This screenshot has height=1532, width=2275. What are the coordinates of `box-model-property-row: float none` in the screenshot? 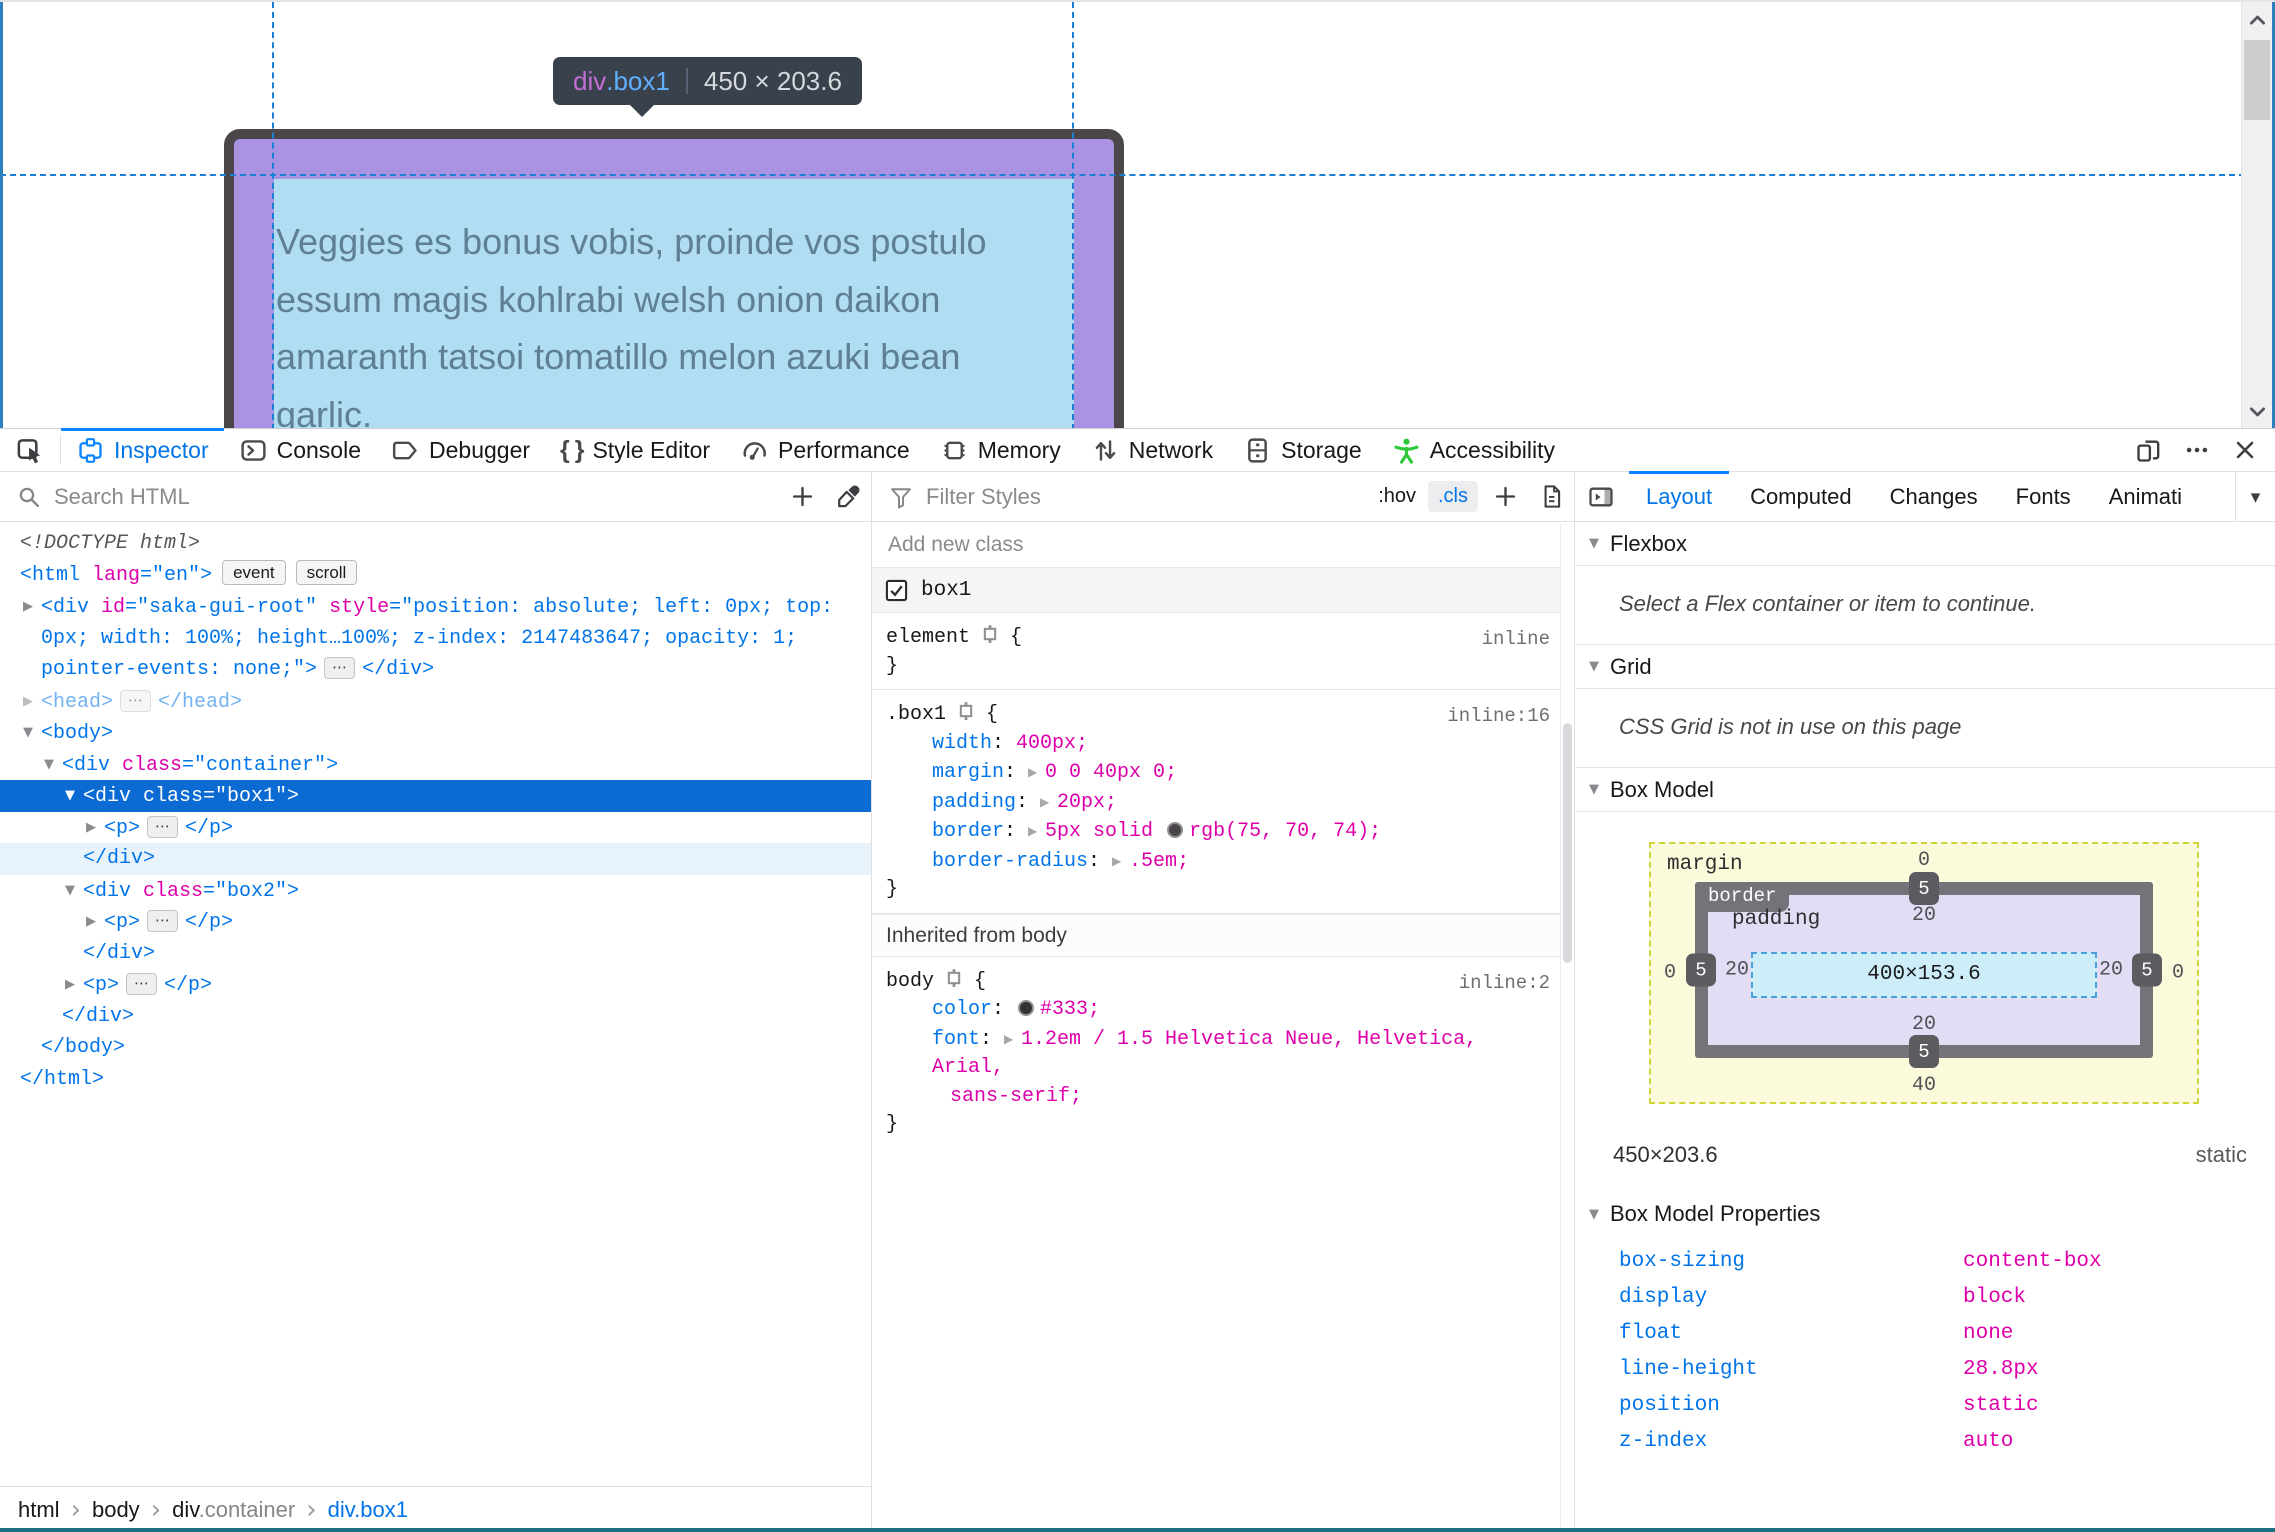 It's located at (1925, 1334).